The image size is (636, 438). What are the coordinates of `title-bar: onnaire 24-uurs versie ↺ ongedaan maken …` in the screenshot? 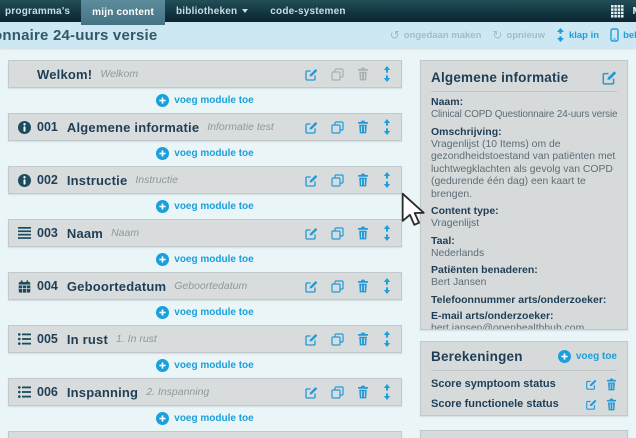 It's located at (318, 35).